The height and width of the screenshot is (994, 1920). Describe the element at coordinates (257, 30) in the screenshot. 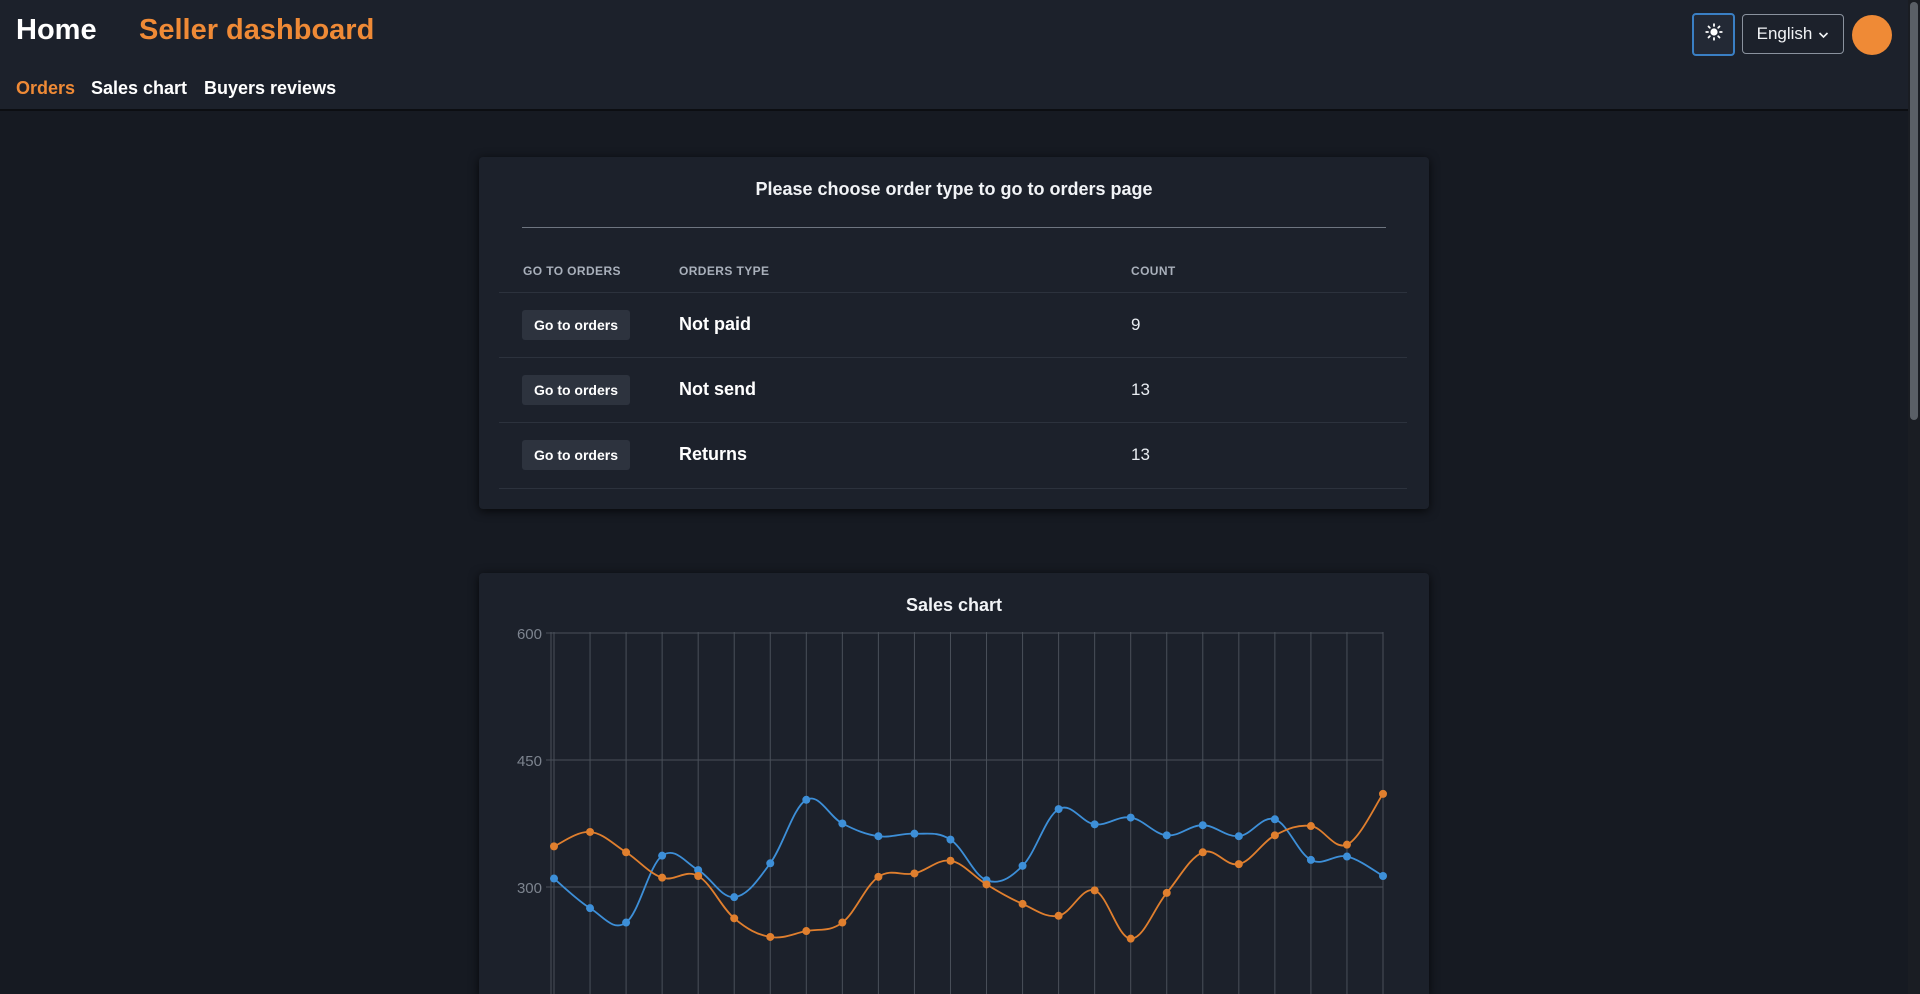

I see `page-title: Seller dashboard` at that location.